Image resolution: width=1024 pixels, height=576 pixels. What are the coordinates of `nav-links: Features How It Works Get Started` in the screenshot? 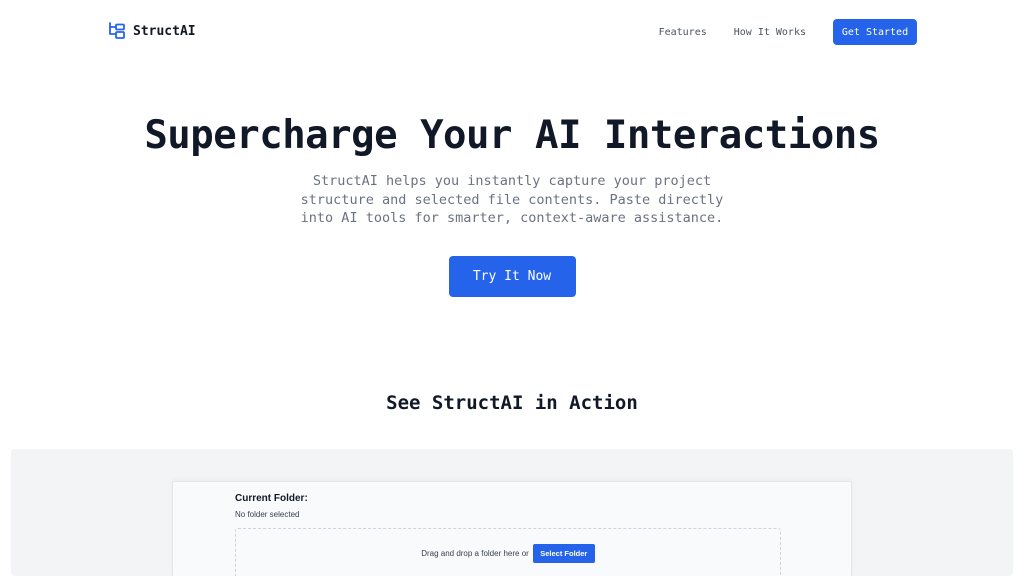 It's located at (788, 32).